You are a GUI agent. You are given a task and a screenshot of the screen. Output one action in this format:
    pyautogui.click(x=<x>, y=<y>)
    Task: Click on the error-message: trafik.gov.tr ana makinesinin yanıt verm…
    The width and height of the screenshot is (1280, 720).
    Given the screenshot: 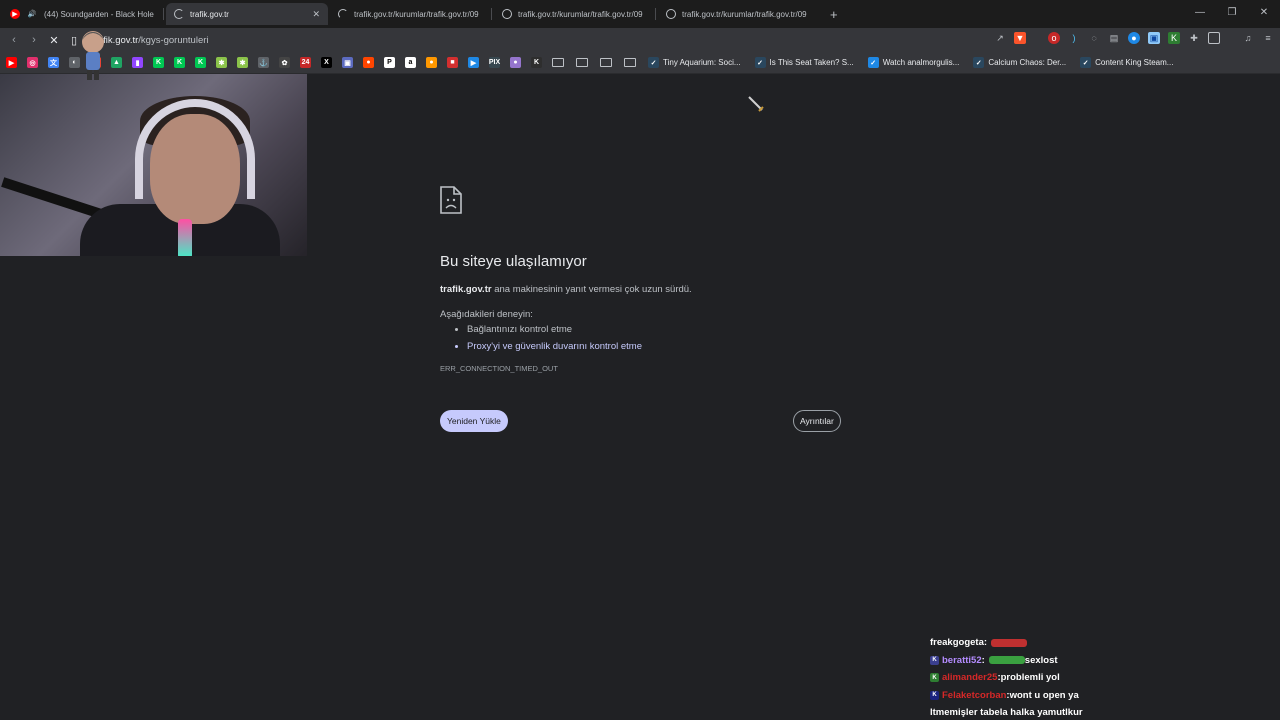 What is the action you would take?
    pyautogui.click(x=566, y=289)
    